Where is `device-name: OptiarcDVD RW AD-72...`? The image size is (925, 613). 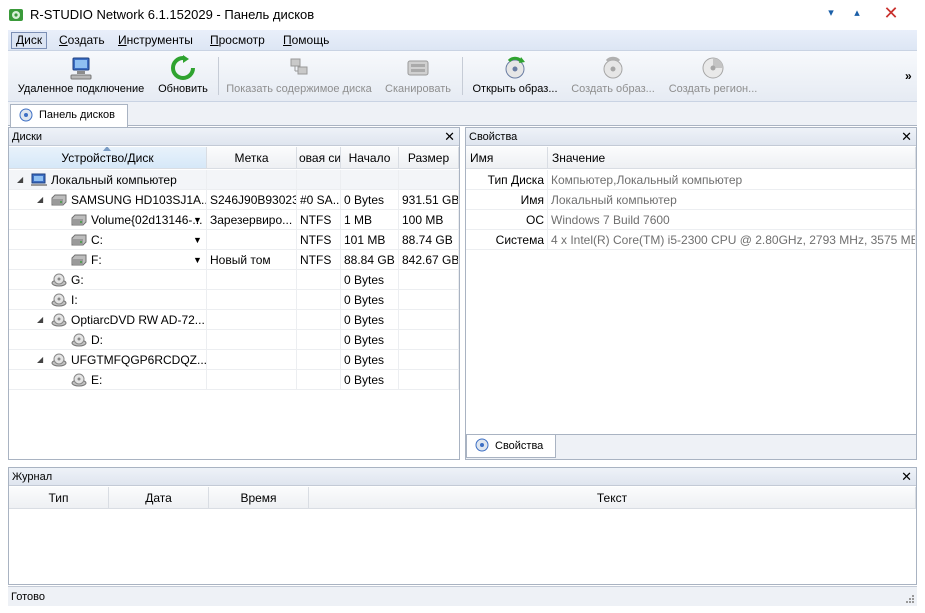 device-name: OptiarcDVD RW AD-72... is located at coordinates (138, 320).